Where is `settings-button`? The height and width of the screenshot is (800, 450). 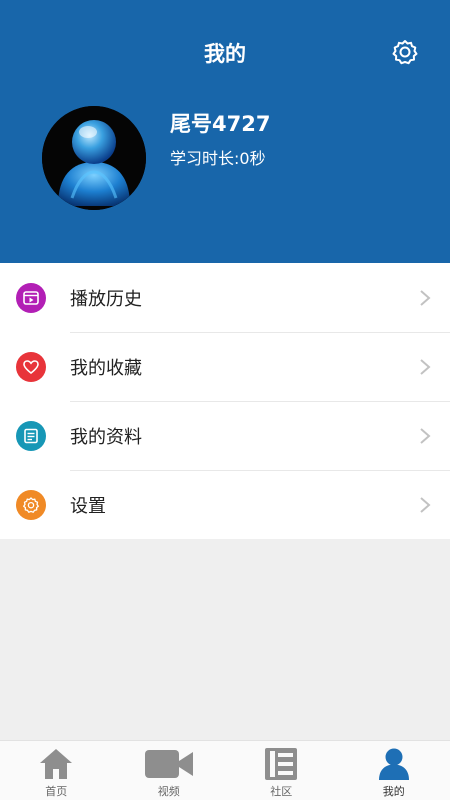 settings-button is located at coordinates (405, 52).